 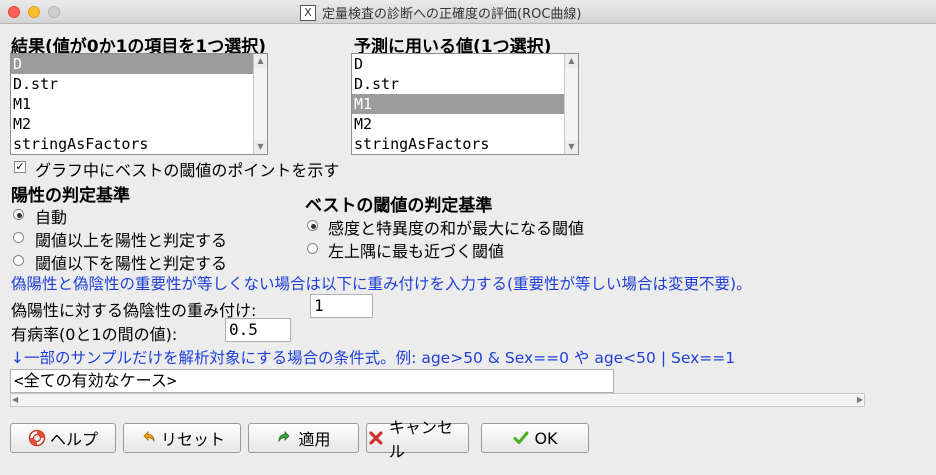 What do you see at coordinates (437, 400) in the screenshot?
I see `subset-hscrollbar: ◀ ▶` at bounding box center [437, 400].